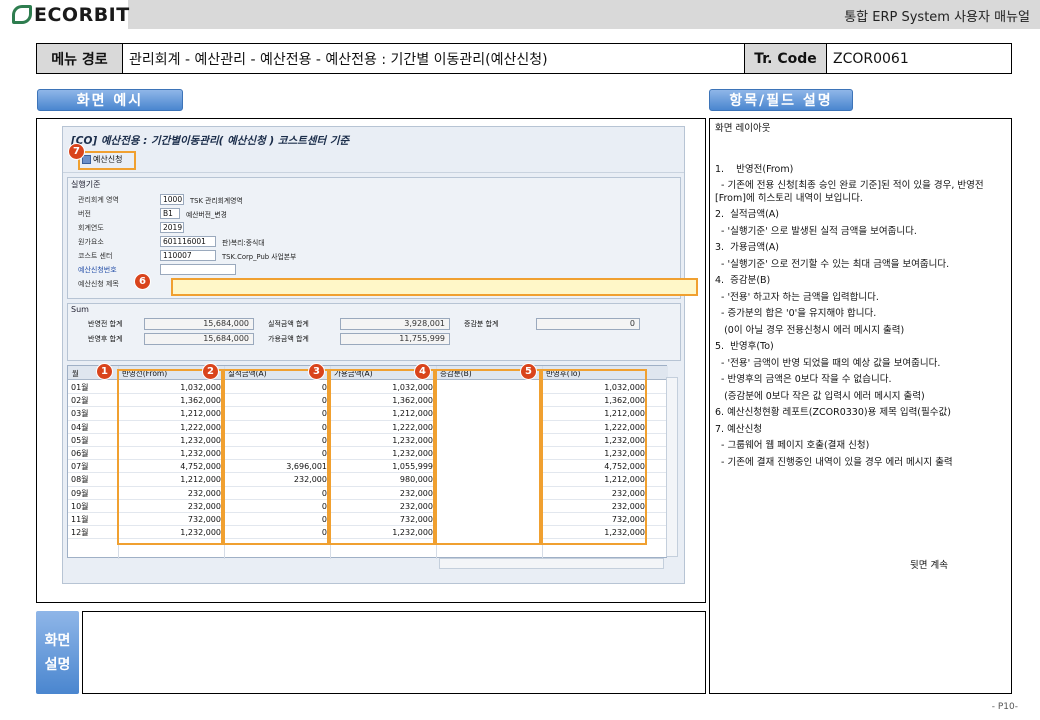 The width and height of the screenshot is (1040, 720). I want to click on sum-title: Sum, so click(80, 309).